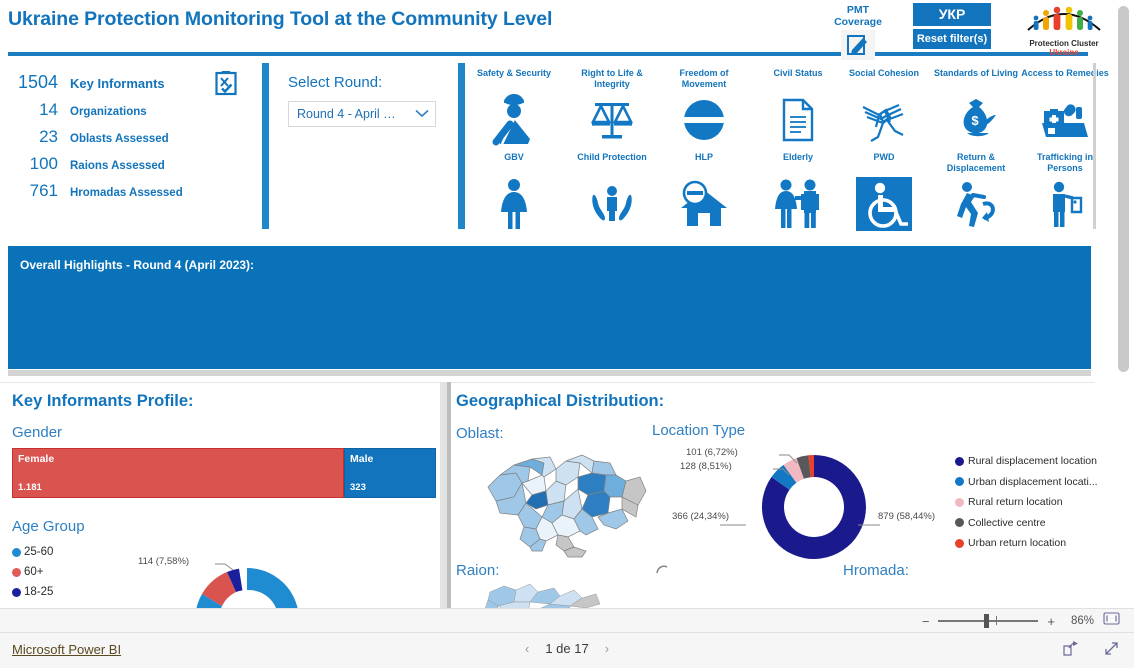 The image size is (1134, 668). Describe the element at coordinates (514, 204) in the screenshot. I see `woman-icon` at that location.